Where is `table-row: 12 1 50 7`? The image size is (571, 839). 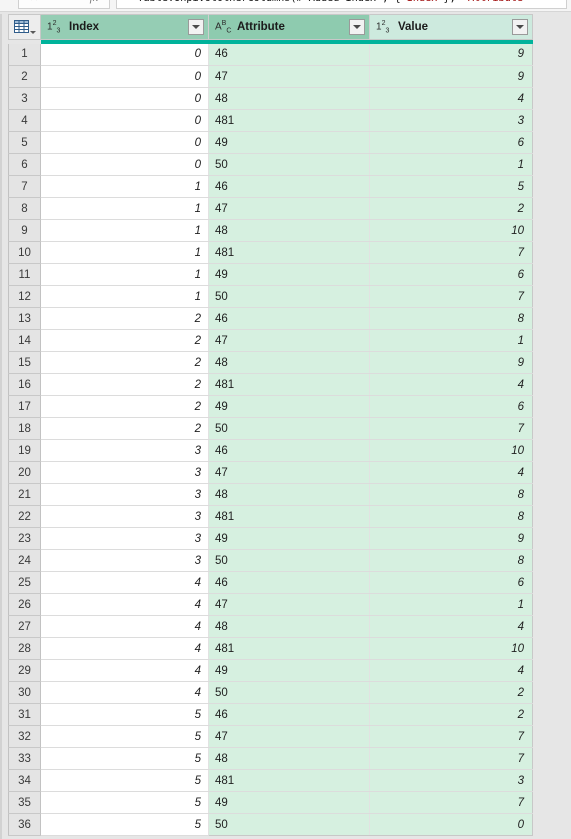 table-row: 12 1 50 7 is located at coordinates (270, 296).